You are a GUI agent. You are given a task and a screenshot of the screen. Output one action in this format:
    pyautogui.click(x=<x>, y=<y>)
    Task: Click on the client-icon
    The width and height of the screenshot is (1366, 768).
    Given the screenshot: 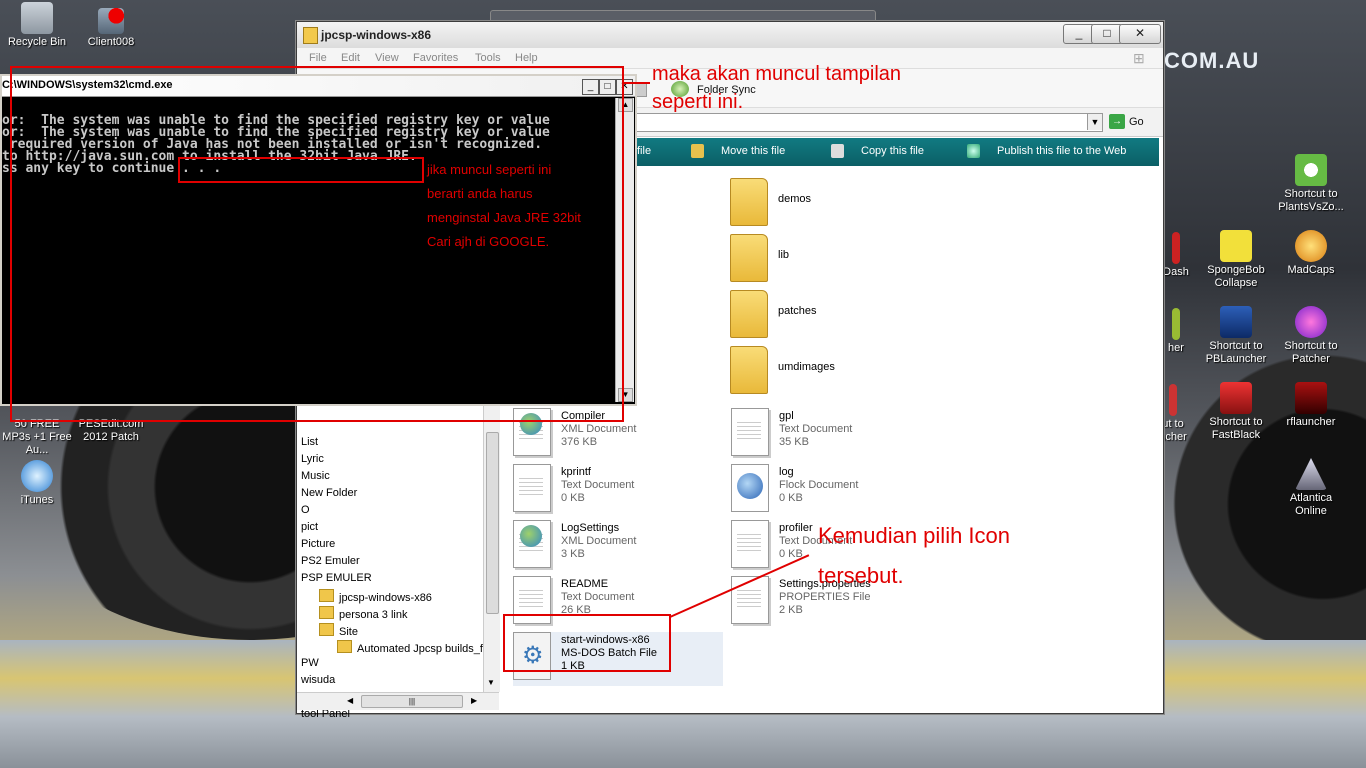 What is the action you would take?
    pyautogui.click(x=111, y=21)
    